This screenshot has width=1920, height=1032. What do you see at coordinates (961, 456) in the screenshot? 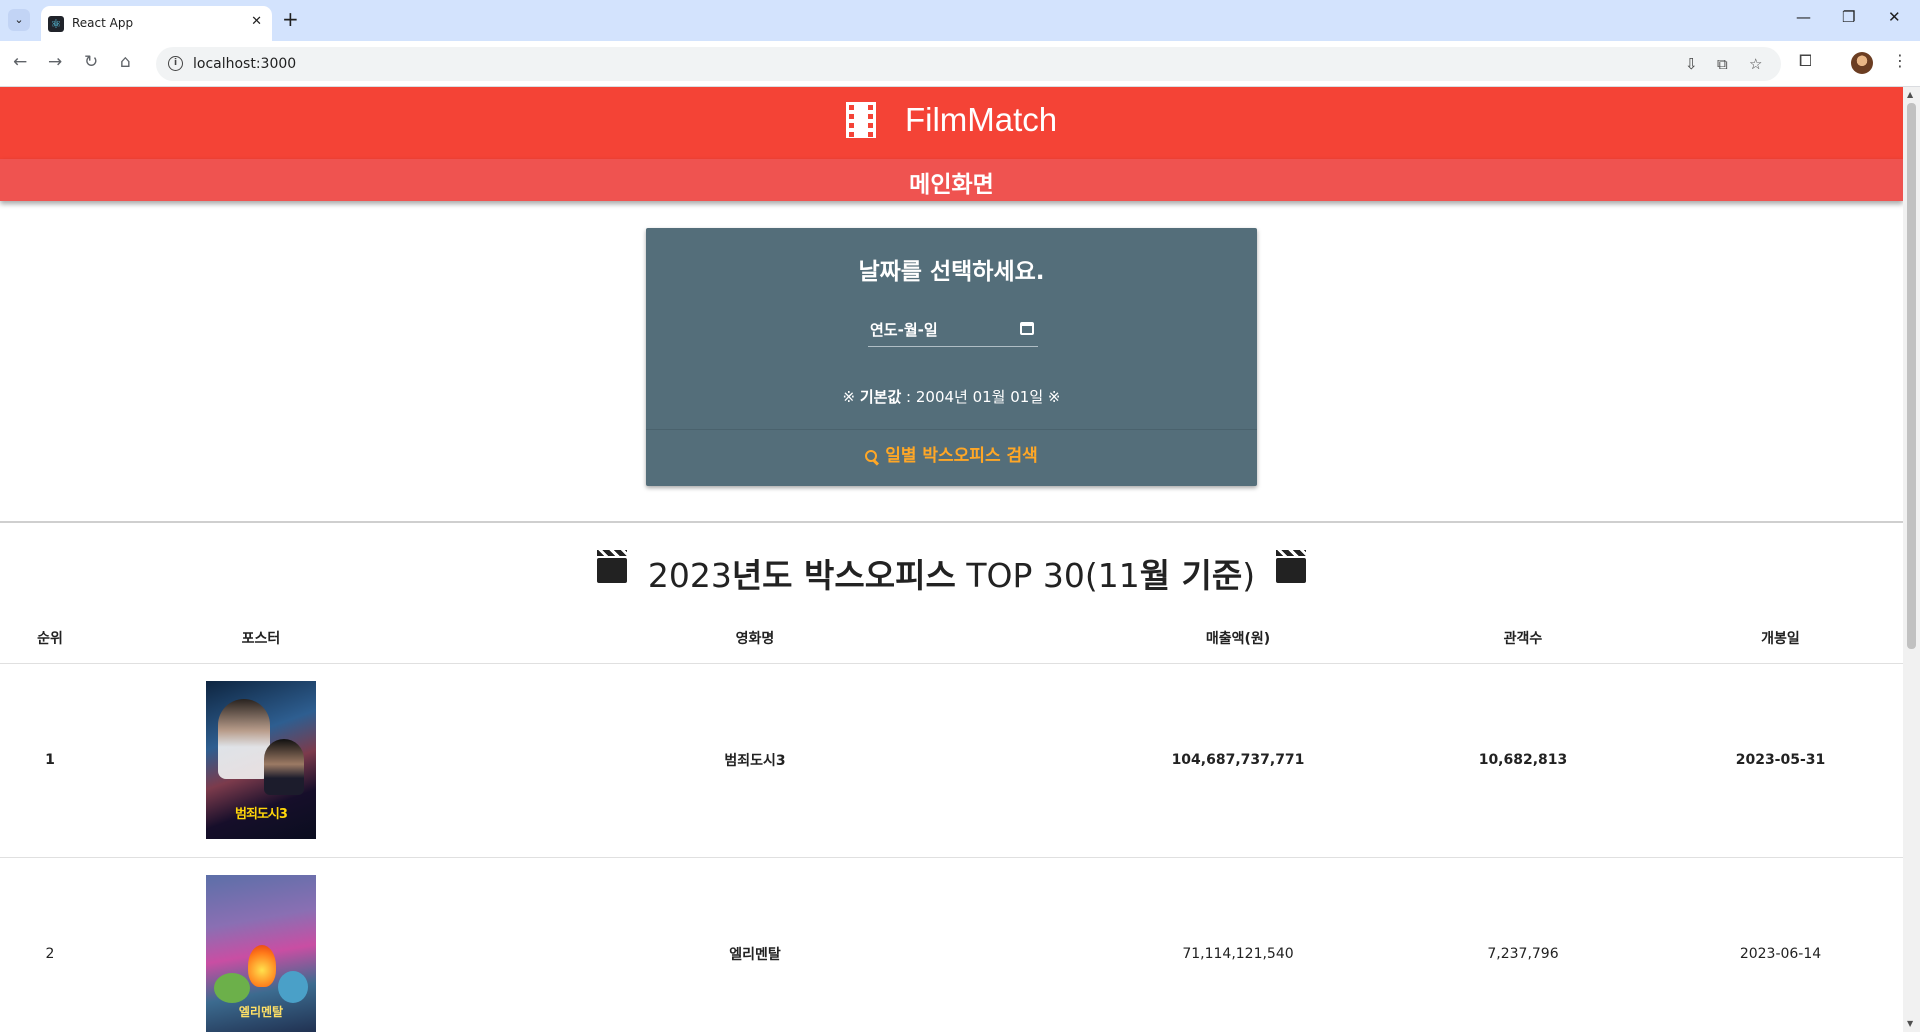
I see `search-button-label: 일별 박스오피스 검색` at bounding box center [961, 456].